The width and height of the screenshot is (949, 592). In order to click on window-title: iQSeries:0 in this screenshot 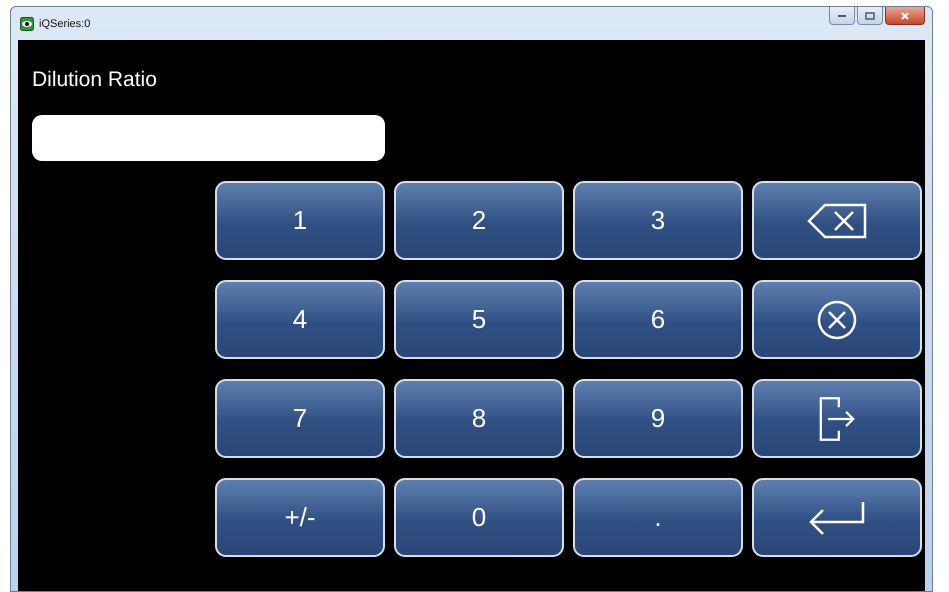, I will do `click(64, 24)`.